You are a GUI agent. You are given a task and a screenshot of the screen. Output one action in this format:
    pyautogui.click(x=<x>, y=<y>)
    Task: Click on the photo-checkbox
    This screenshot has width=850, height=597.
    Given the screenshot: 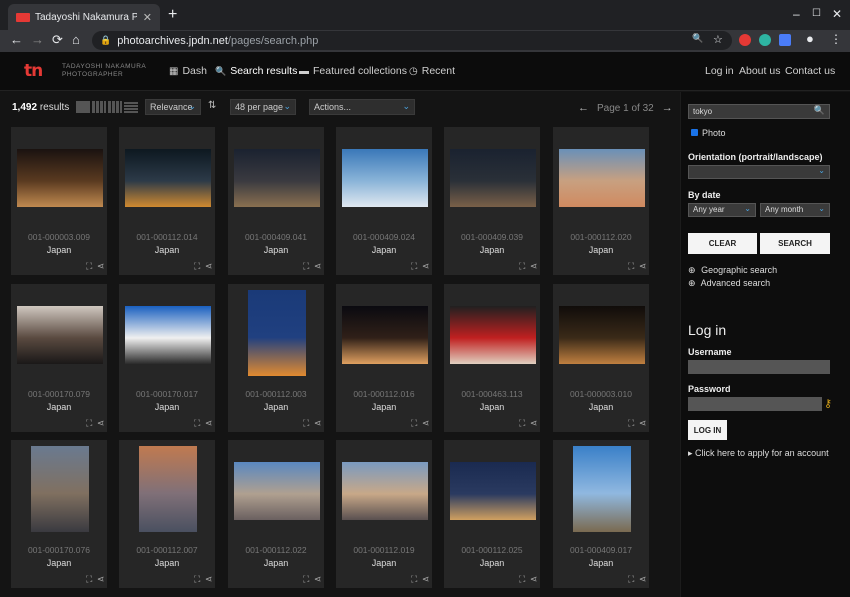 What is the action you would take?
    pyautogui.click(x=694, y=132)
    